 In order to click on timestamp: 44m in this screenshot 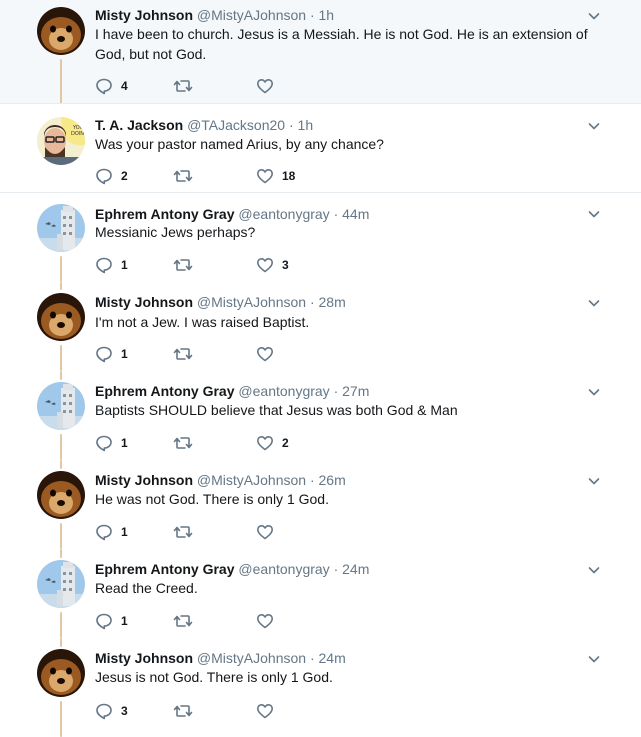, I will do `click(355, 214)`.